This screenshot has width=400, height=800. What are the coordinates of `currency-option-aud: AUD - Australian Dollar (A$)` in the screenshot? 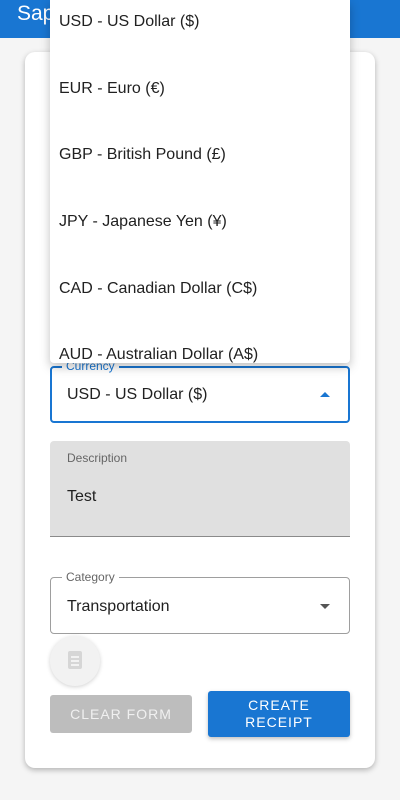 It's located at (200, 342).